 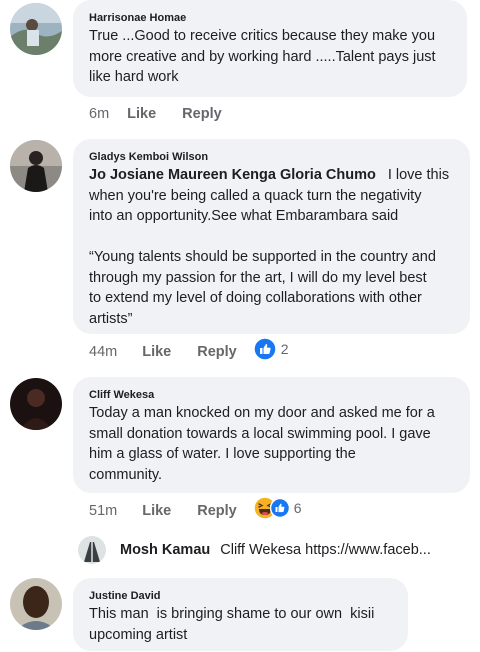 I want to click on text-line: like hard work, so click(x=134, y=77).